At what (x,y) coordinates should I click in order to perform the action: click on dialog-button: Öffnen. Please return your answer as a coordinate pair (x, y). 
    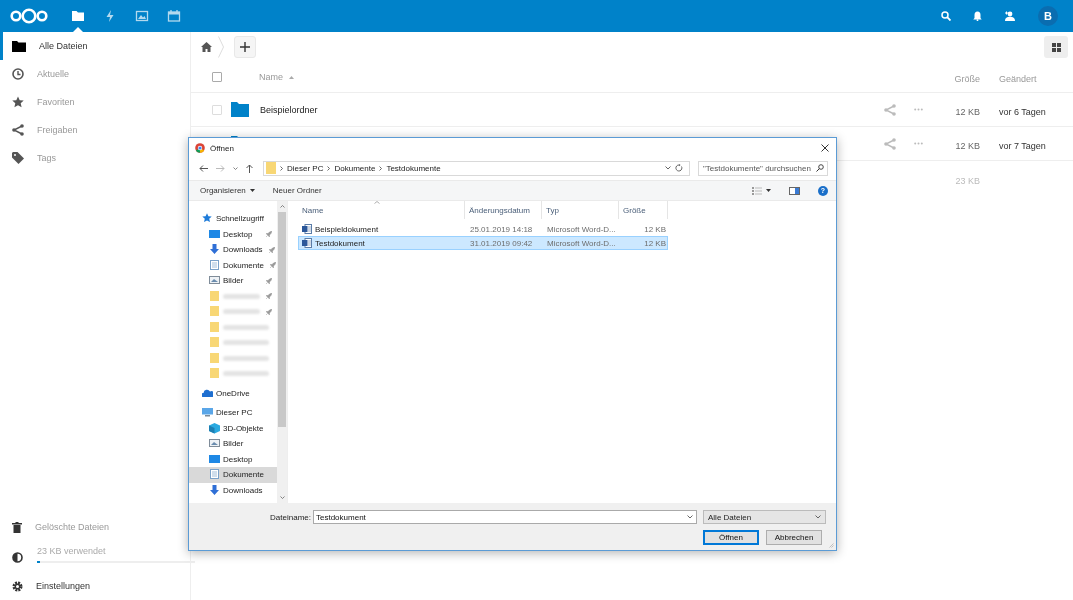
    Looking at the image, I should click on (731, 537).